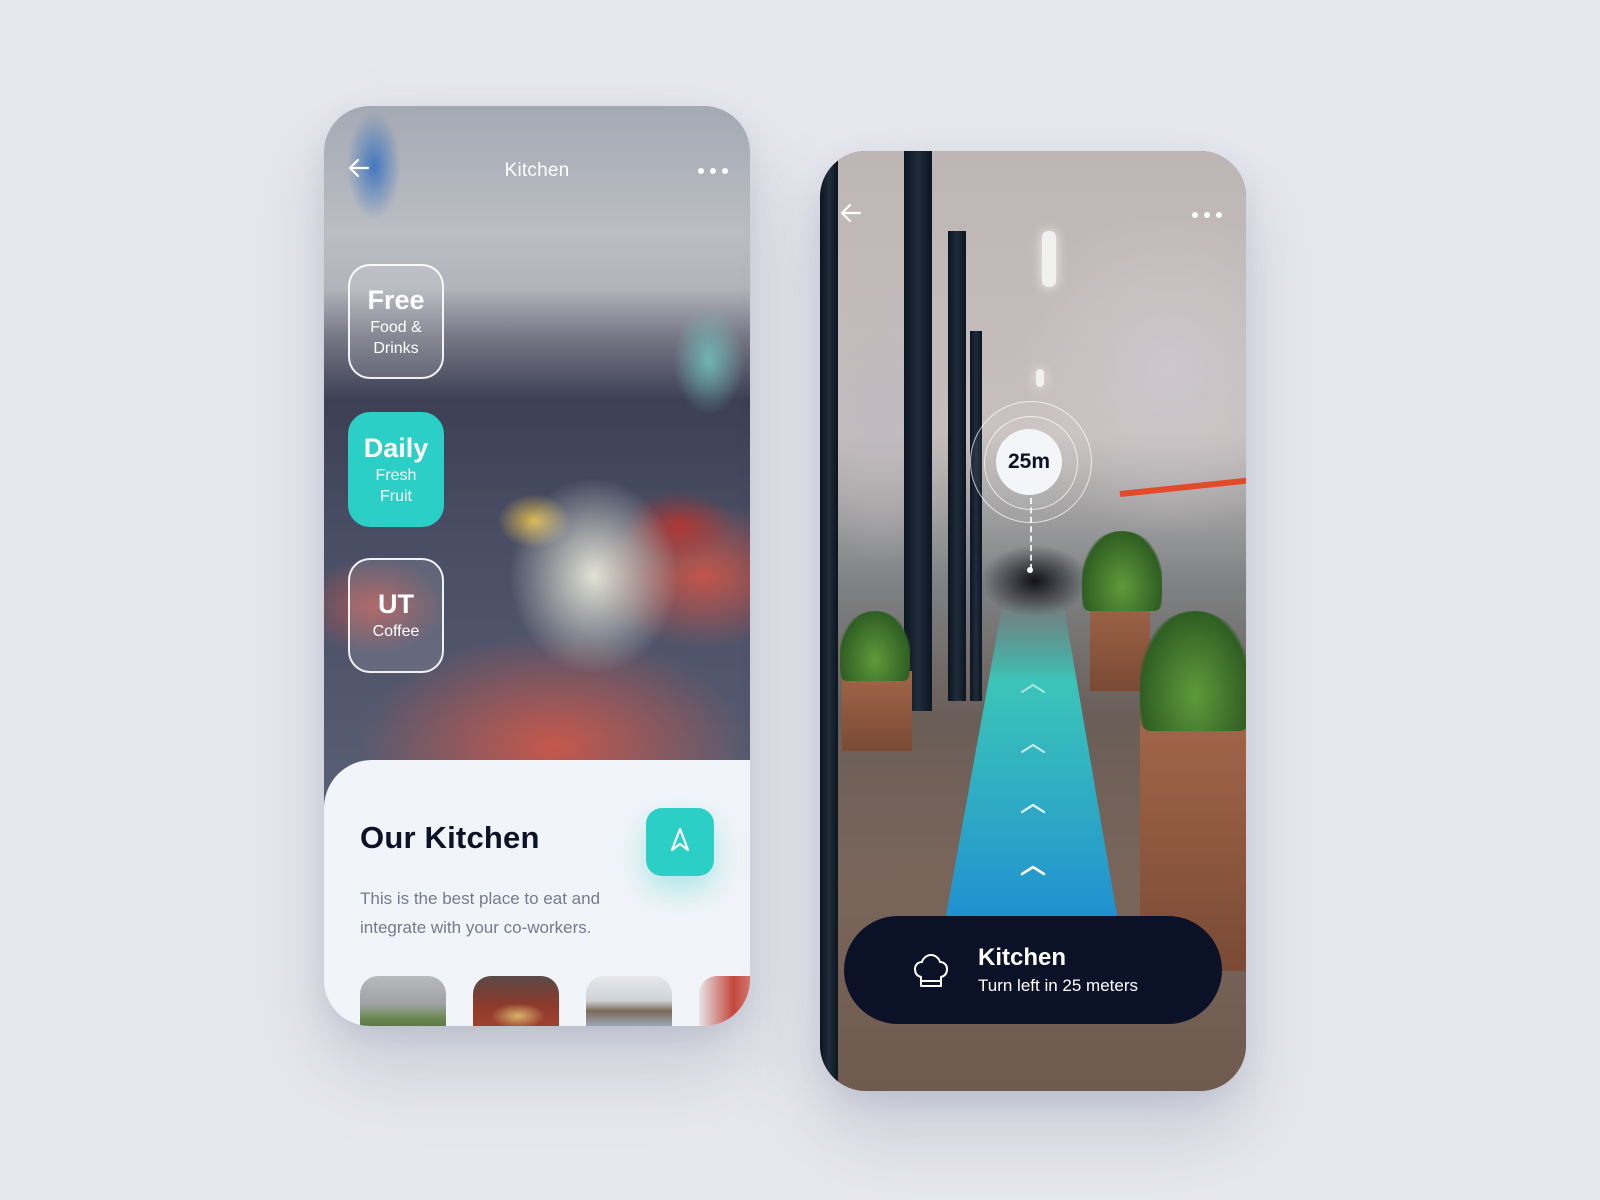  I want to click on marker-anchor-dot, so click(1030, 570).